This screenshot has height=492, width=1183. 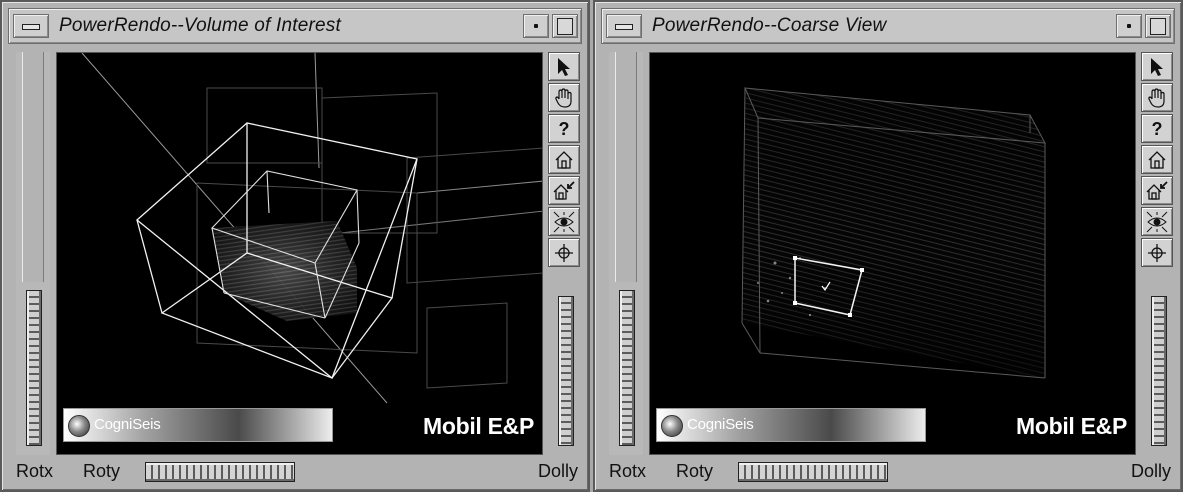 I want to click on title-bar: PowerRendo--Volume of Interest, so click(x=295, y=26).